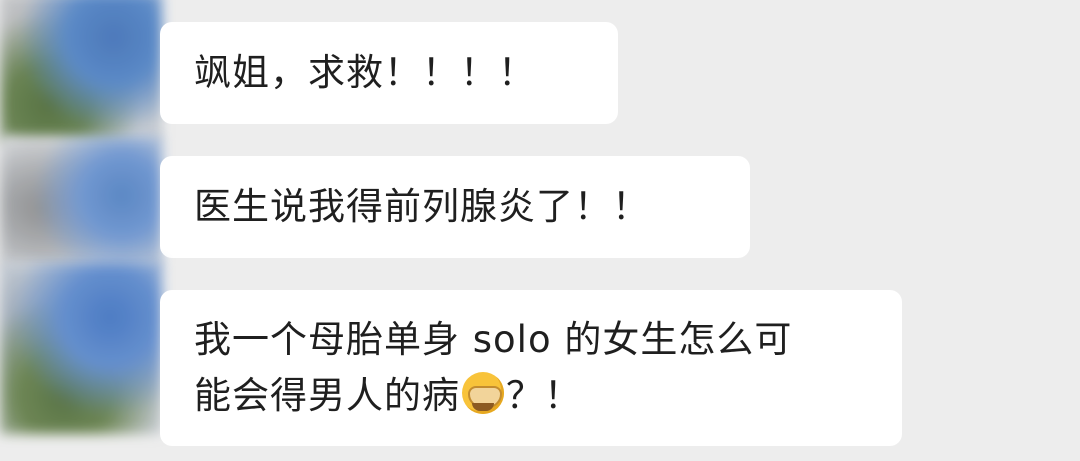 The image size is (1080, 461). What do you see at coordinates (483, 393) in the screenshot?
I see `face-palm-emoji-icon` at bounding box center [483, 393].